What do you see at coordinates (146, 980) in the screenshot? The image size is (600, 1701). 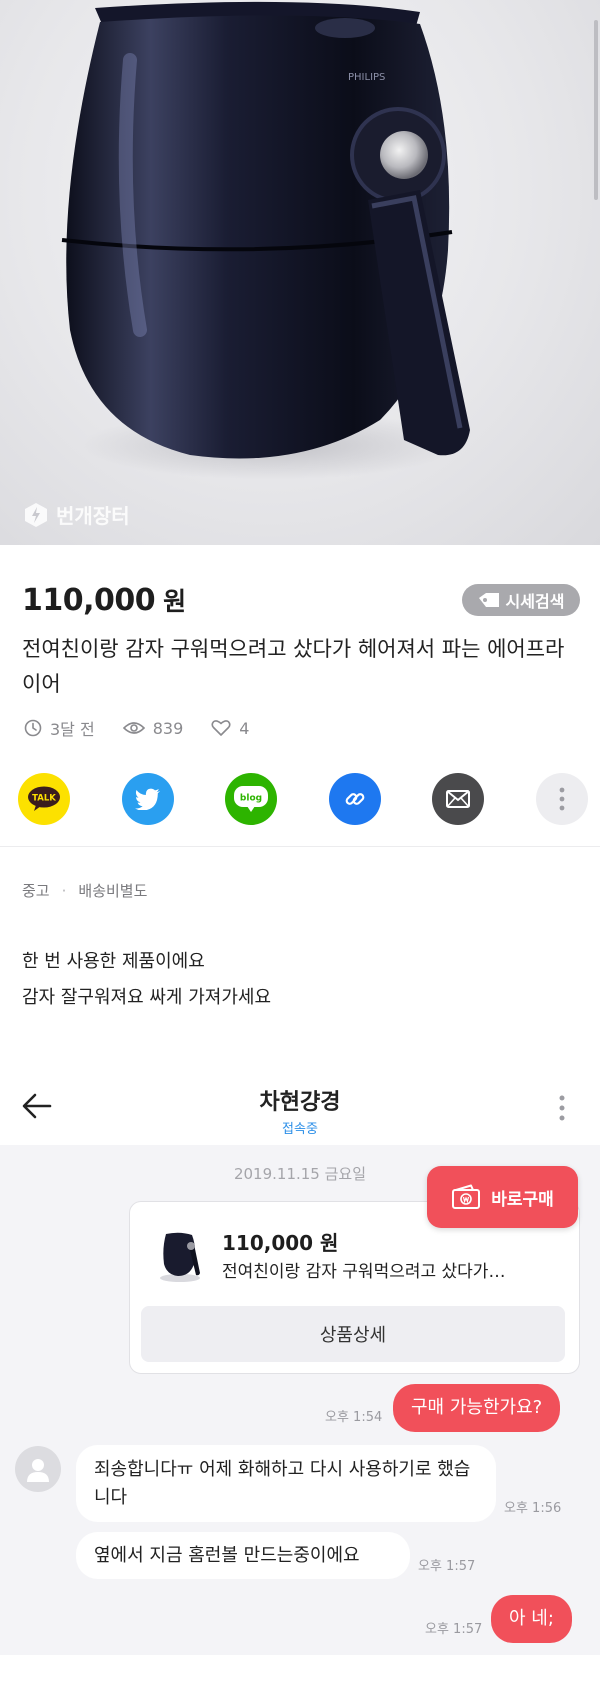 I see `product-description: 한 번 사용한 제품이에요 감자 잘구워져요 싸게 가져가세요` at bounding box center [146, 980].